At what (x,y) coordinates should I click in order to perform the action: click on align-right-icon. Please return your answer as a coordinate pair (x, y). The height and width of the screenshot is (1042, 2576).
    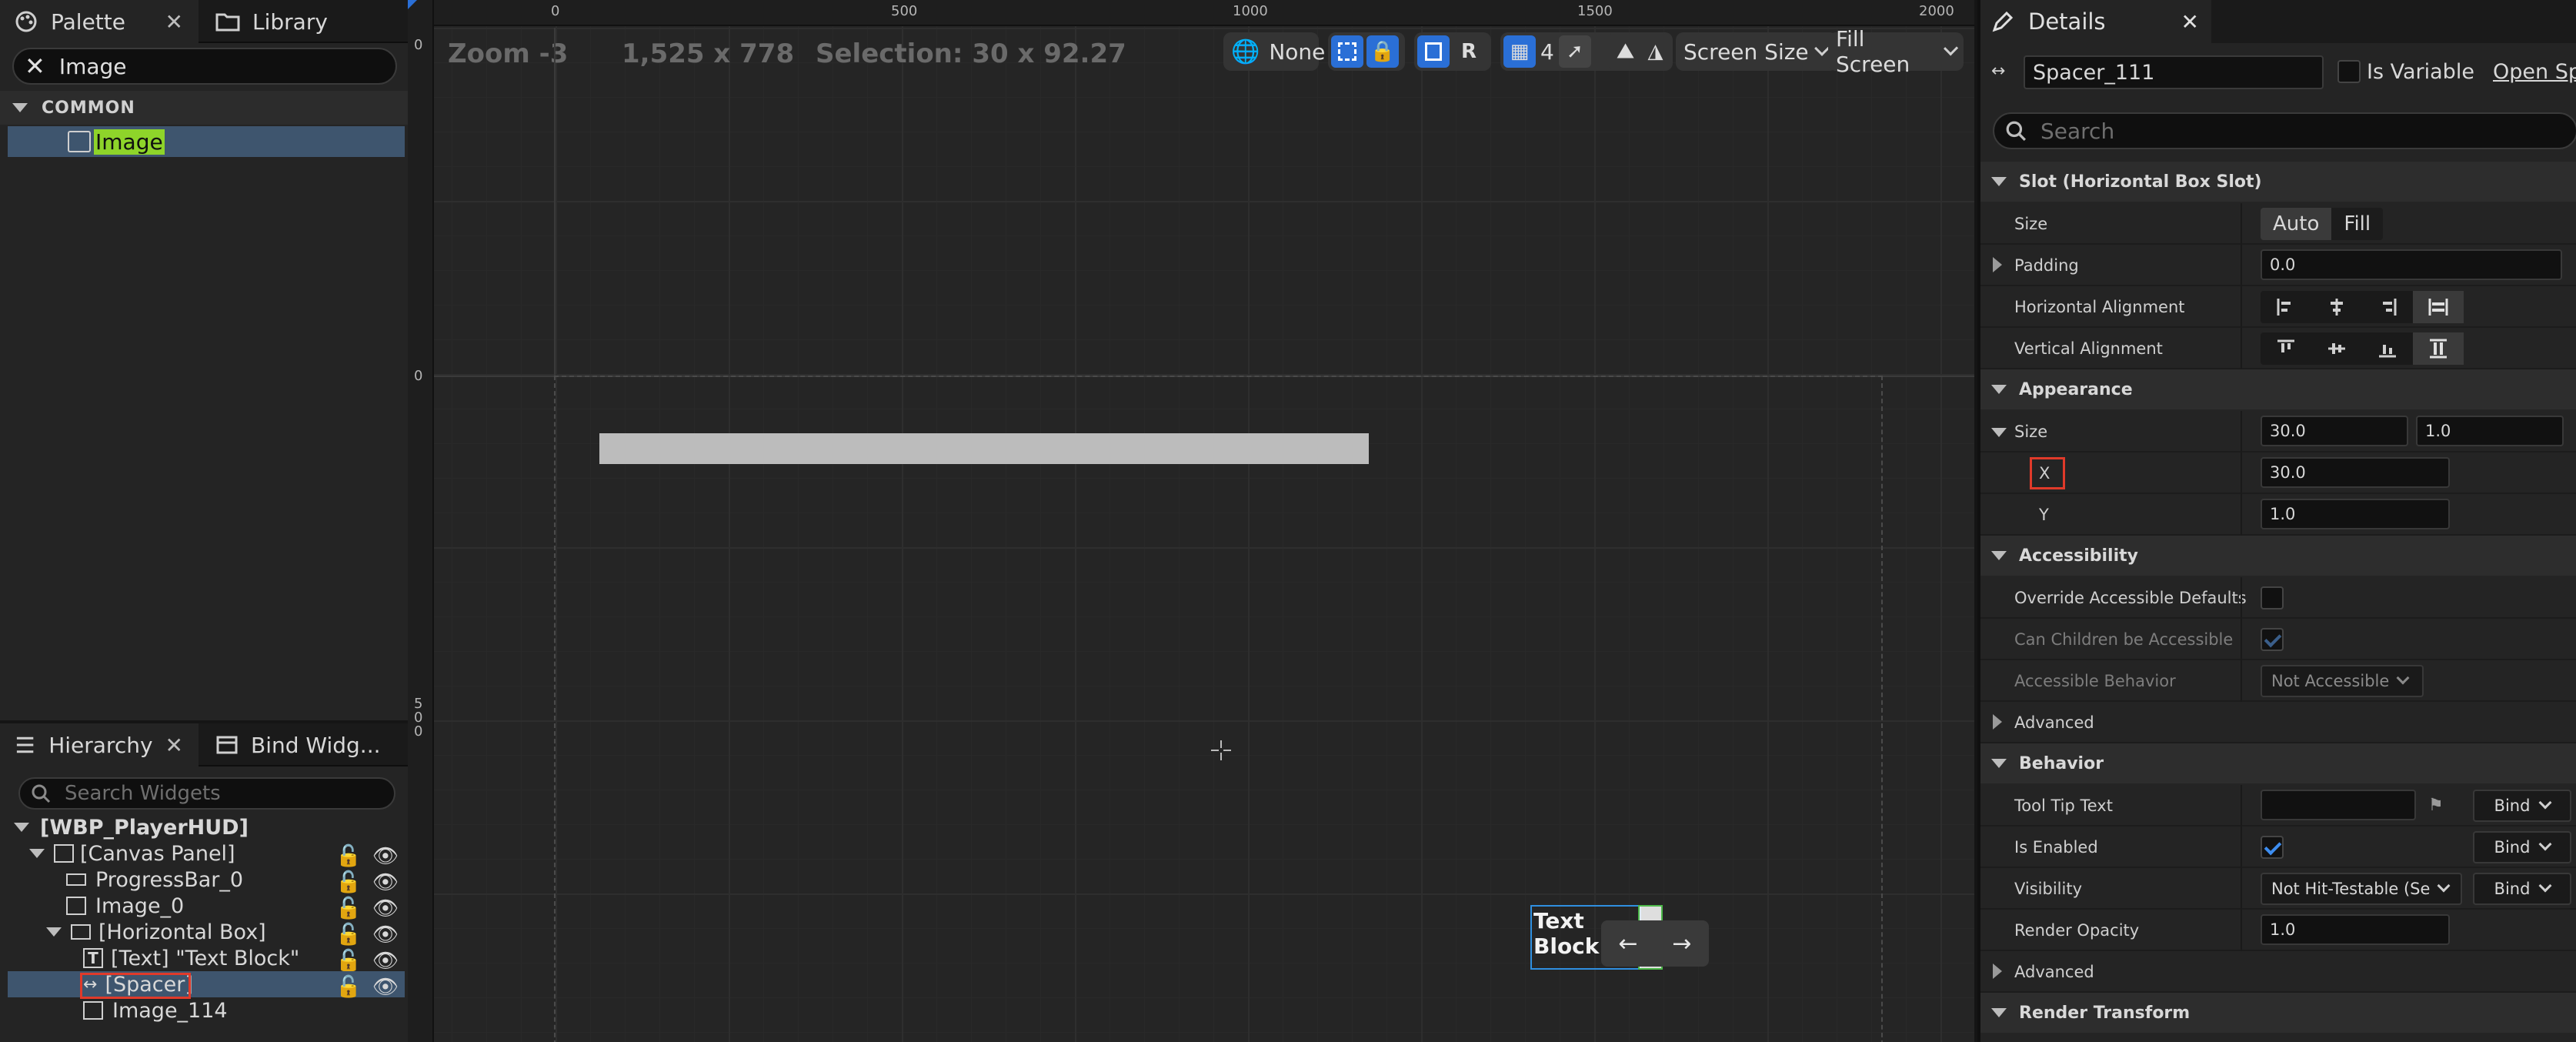
    Looking at the image, I should click on (2388, 307).